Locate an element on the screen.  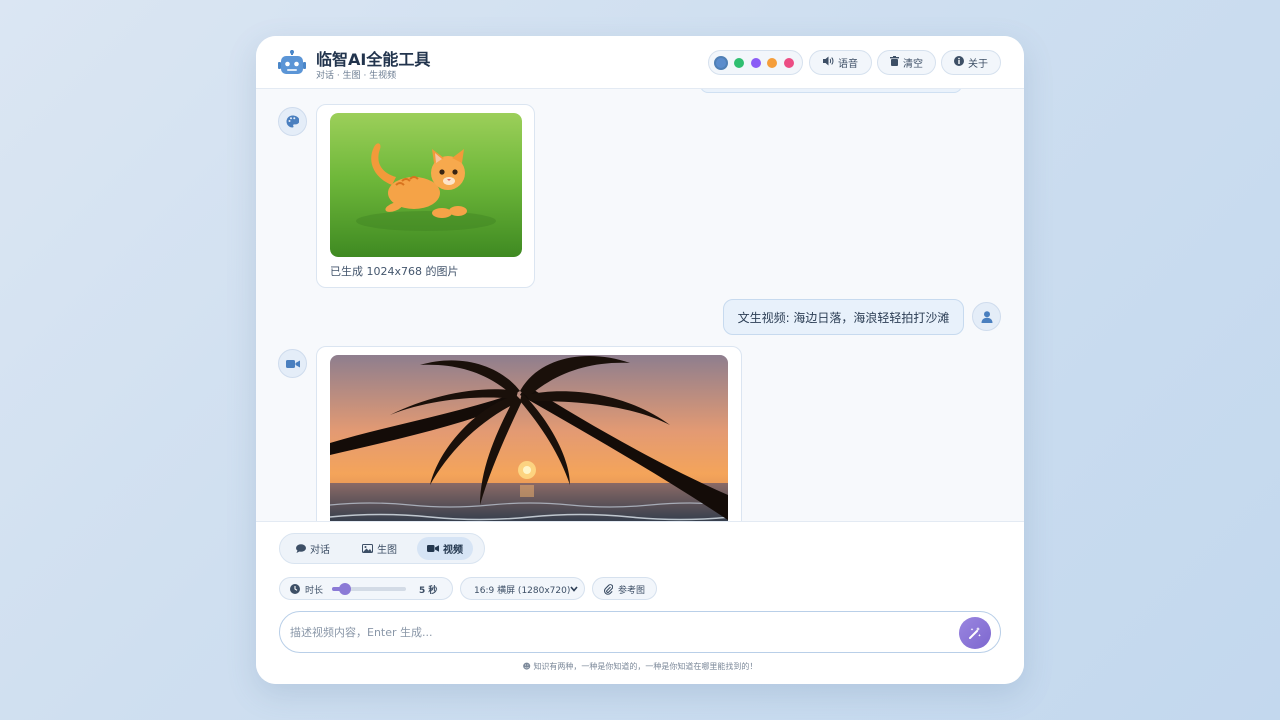
mode-tab-image-label: 生图 is located at coordinates (387, 550).